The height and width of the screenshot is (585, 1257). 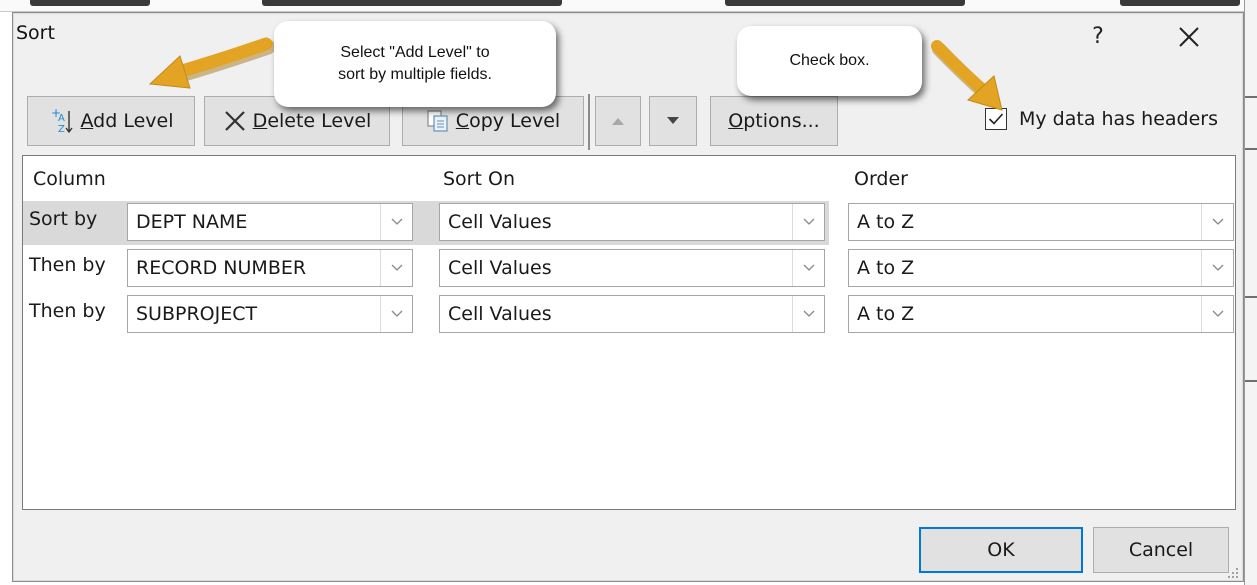 What do you see at coordinates (63, 219) in the screenshot?
I see `row-label-sort-by: Sort by` at bounding box center [63, 219].